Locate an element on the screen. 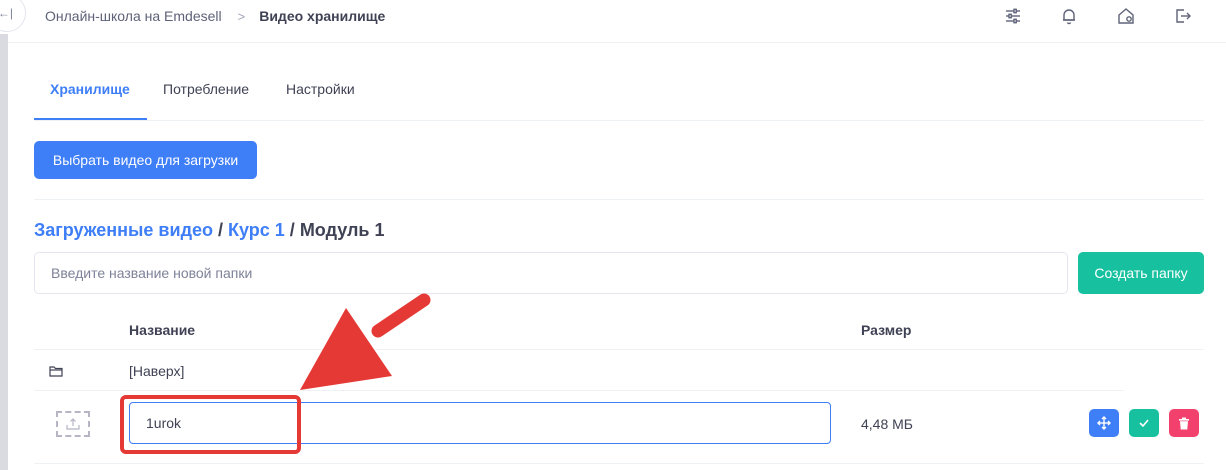 Image resolution: width=1226 pixels, height=470 pixels. logout-icon is located at coordinates (1183, 16).